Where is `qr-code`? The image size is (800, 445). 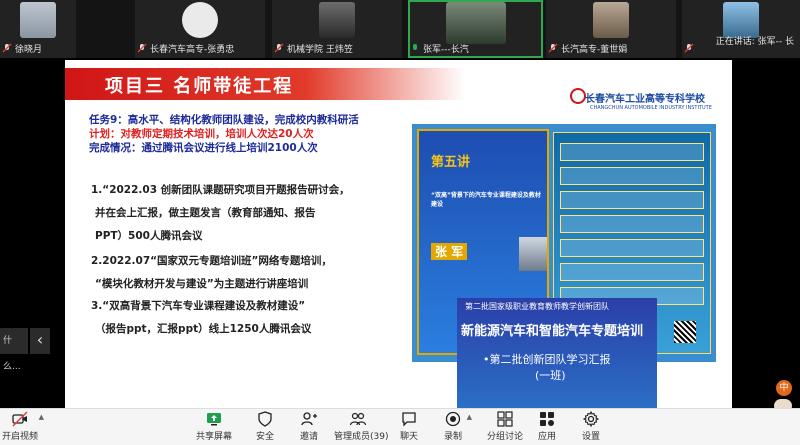 qr-code is located at coordinates (685, 332).